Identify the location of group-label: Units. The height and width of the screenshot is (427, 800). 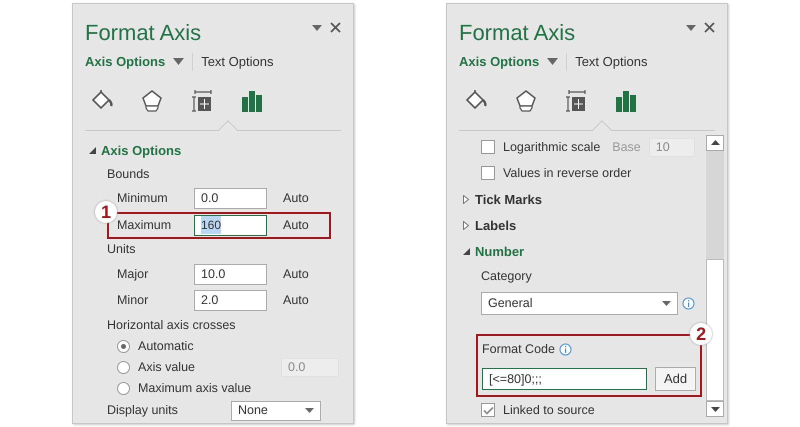
(121, 249).